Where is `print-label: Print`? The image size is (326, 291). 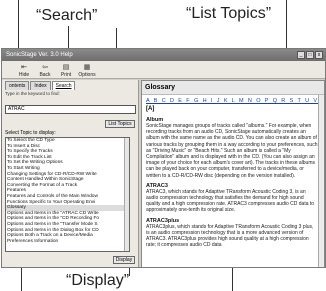
print-label: Print is located at coordinates (66, 75).